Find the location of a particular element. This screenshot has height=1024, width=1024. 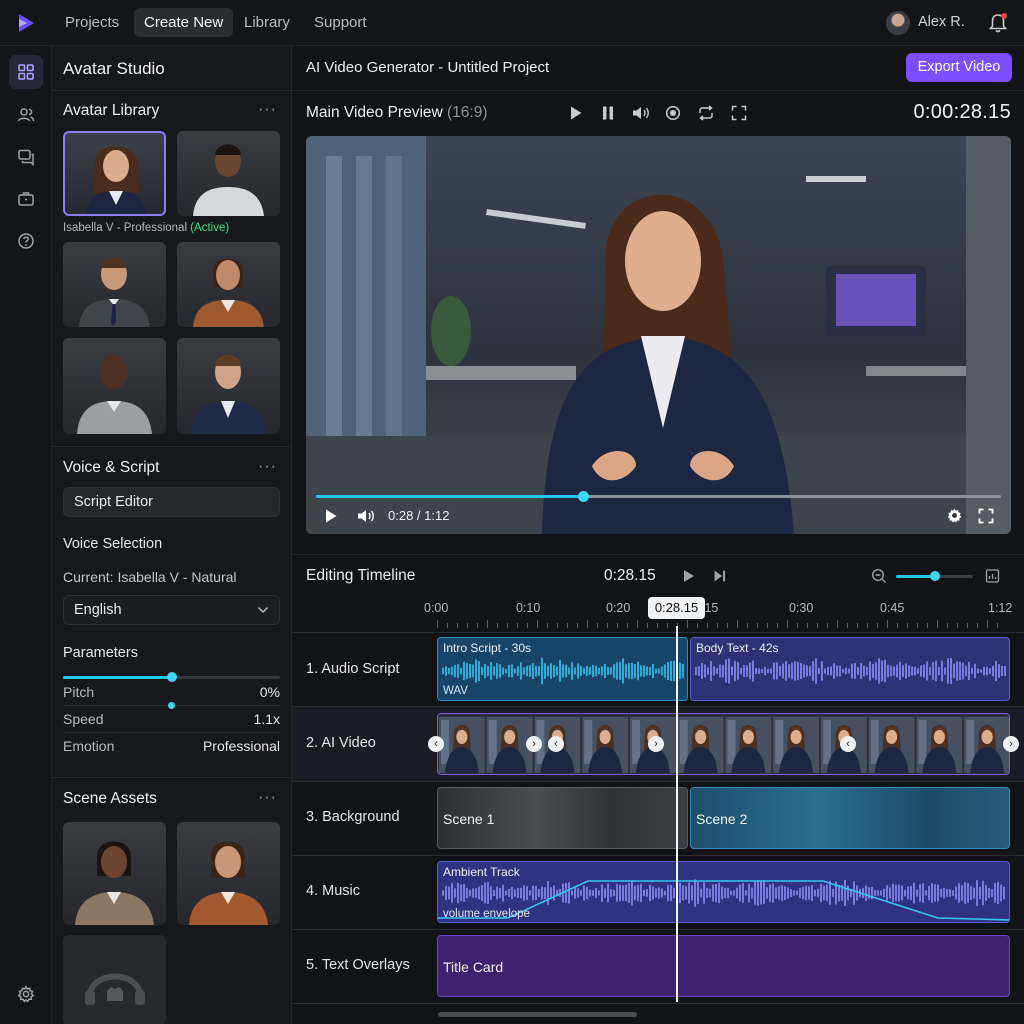

envelope-label: volume envelope is located at coordinates (486, 914).